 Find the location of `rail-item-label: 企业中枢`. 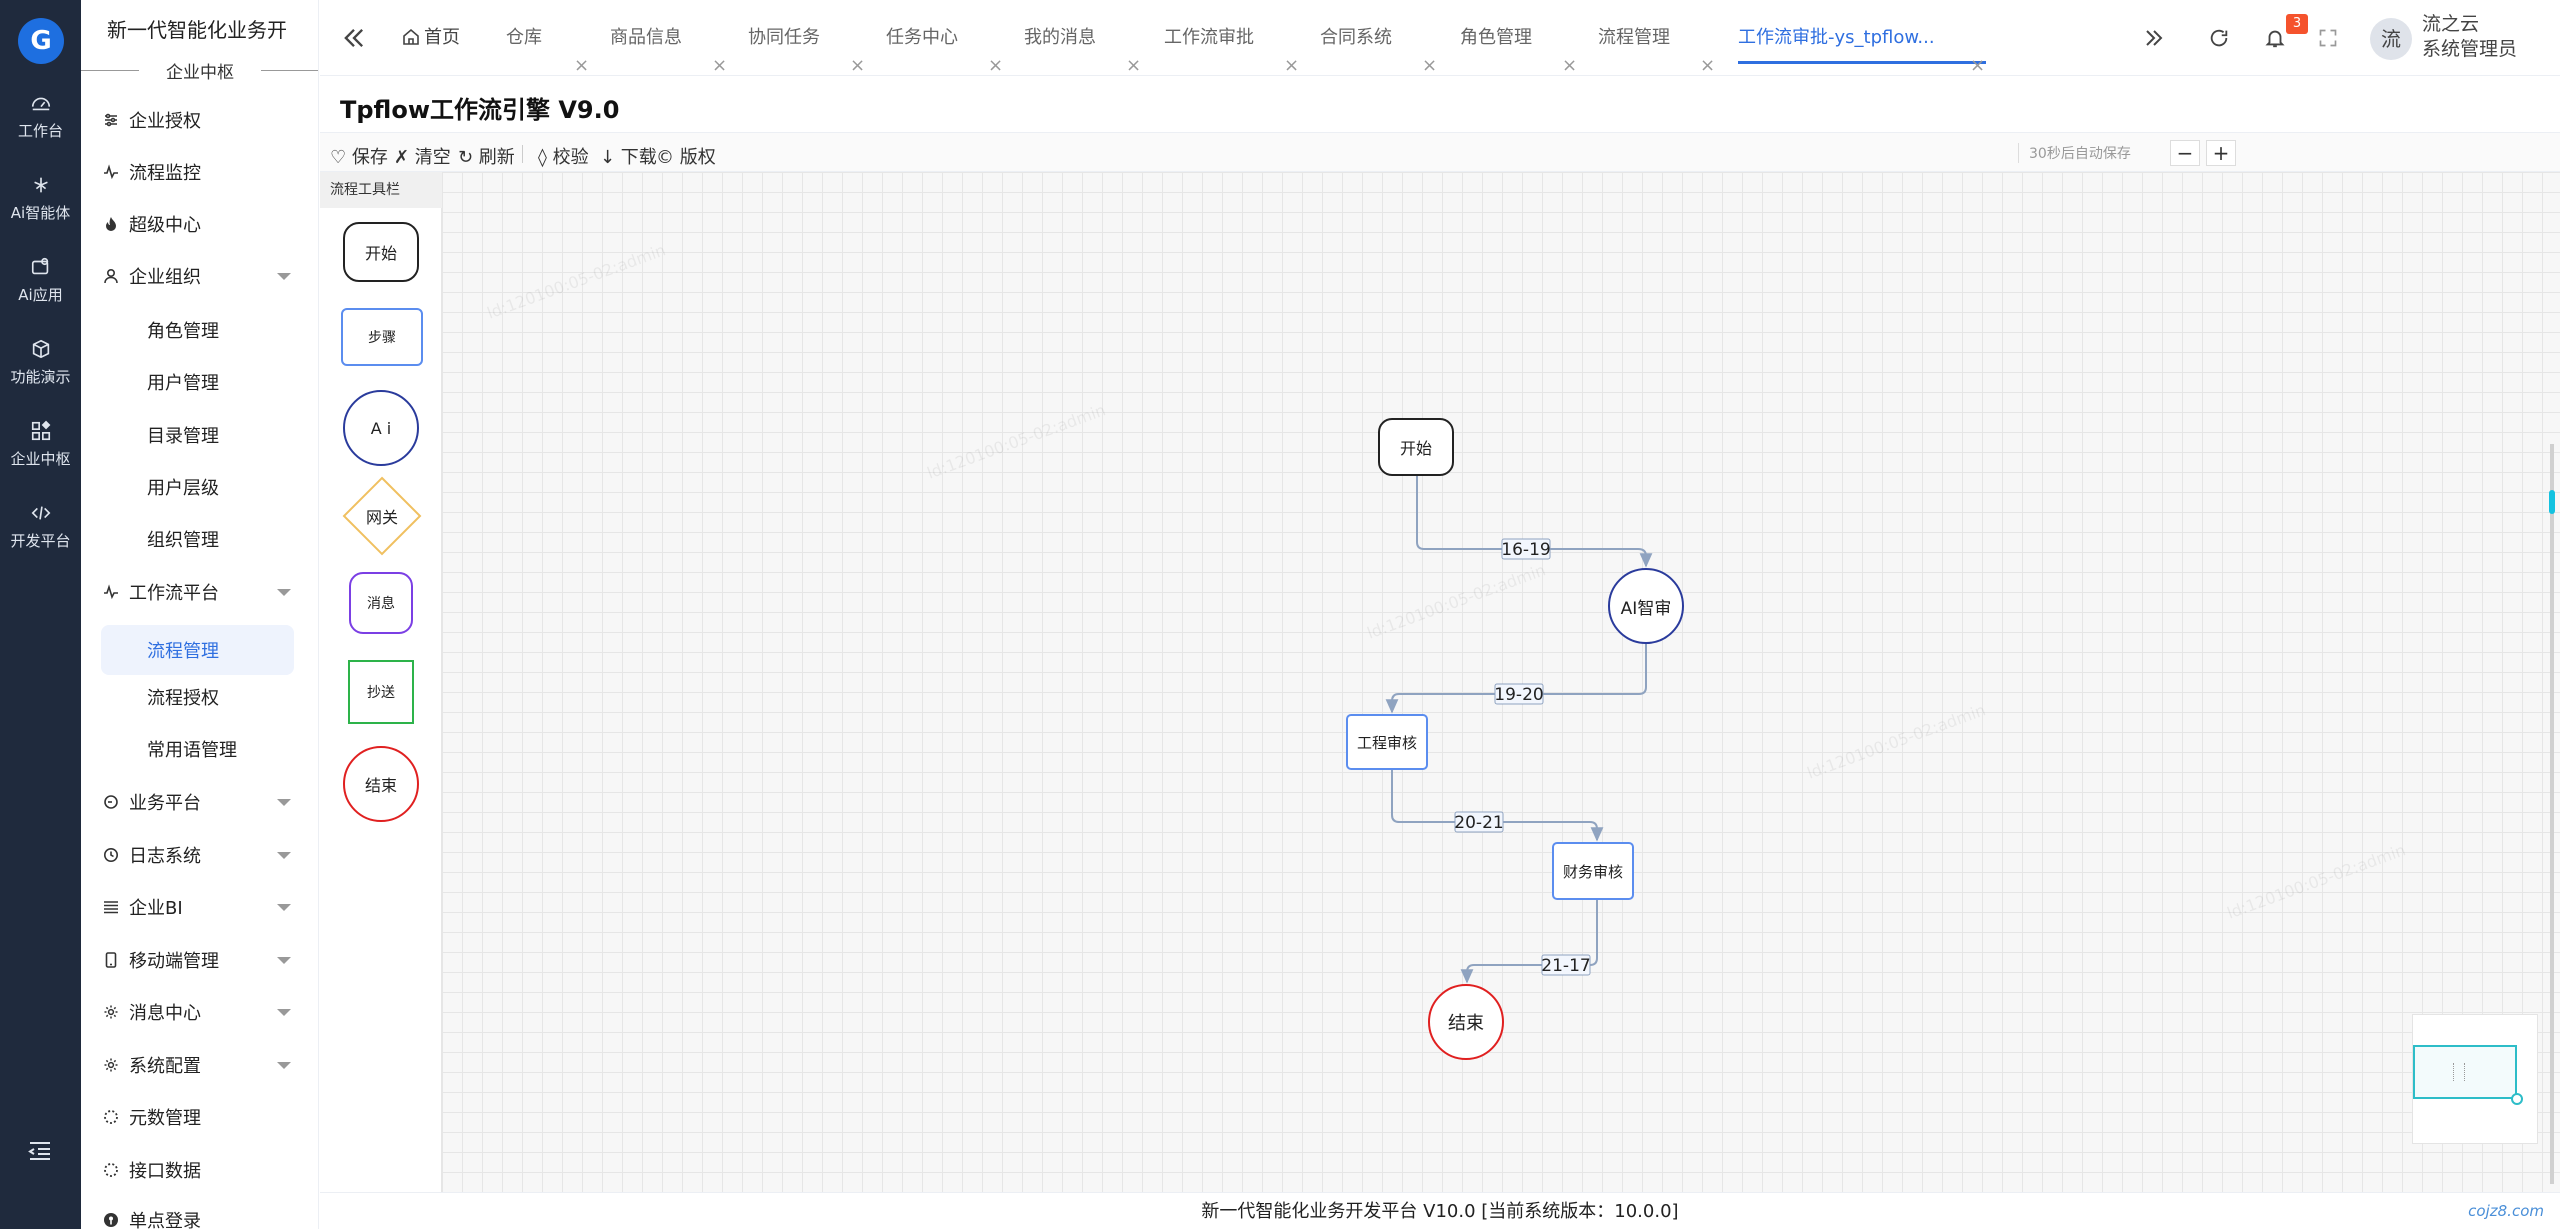

rail-item-label: 企业中枢 is located at coordinates (40, 459).